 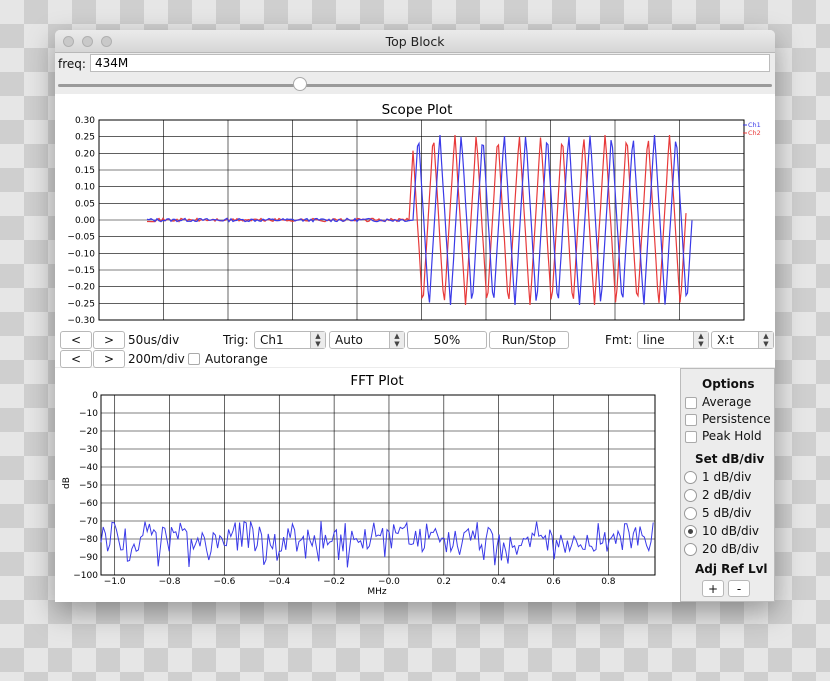 What do you see at coordinates (727, 495) in the screenshot?
I see `db-div-radio-label: 2 dB/div` at bounding box center [727, 495].